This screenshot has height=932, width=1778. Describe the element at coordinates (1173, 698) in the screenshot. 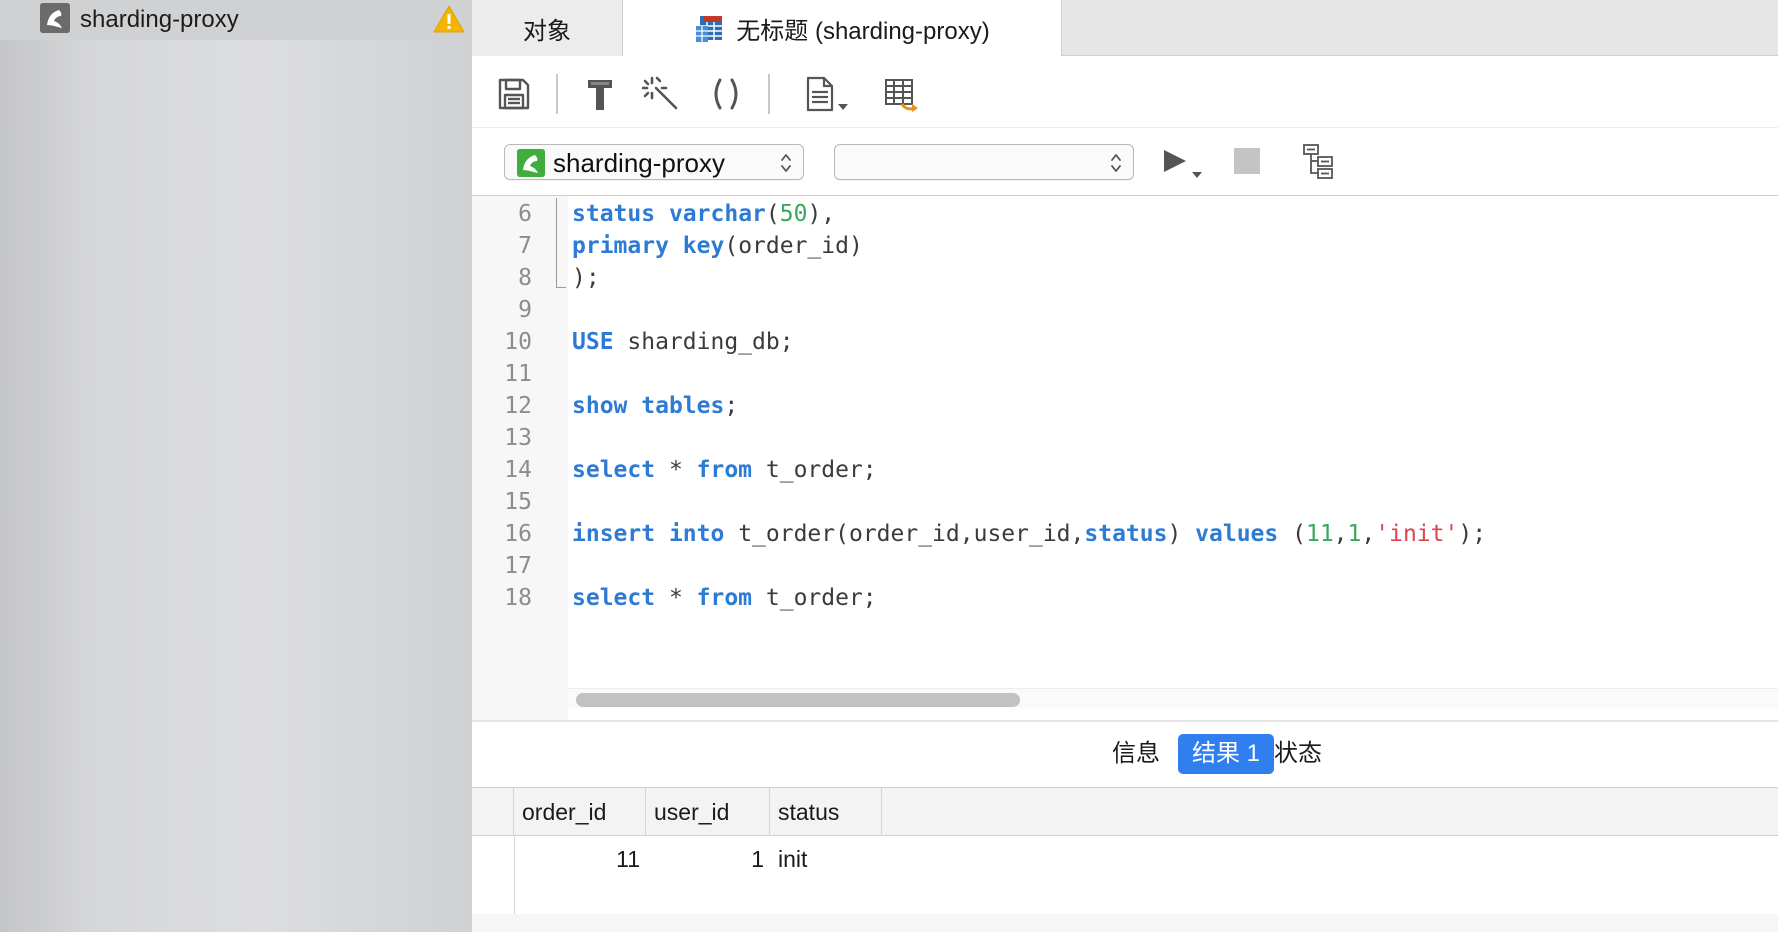

I see `horizontal-scrollbar` at that location.